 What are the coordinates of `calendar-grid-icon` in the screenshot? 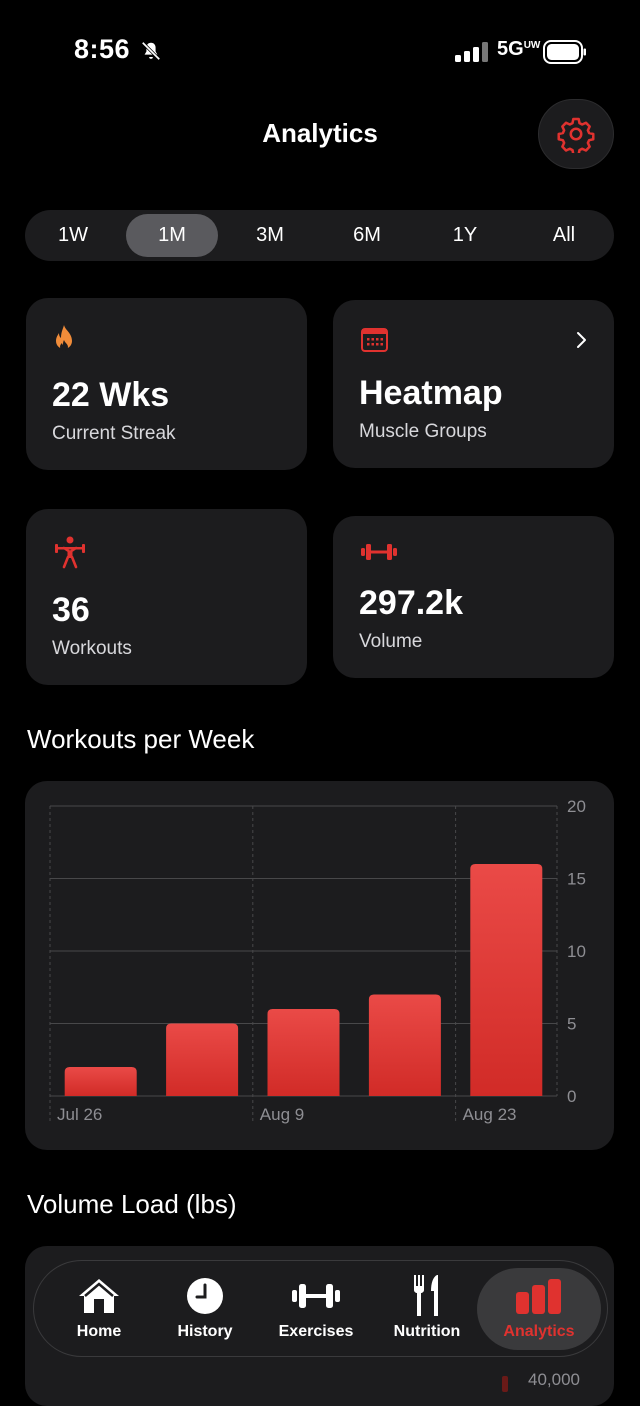 It's located at (374, 340).